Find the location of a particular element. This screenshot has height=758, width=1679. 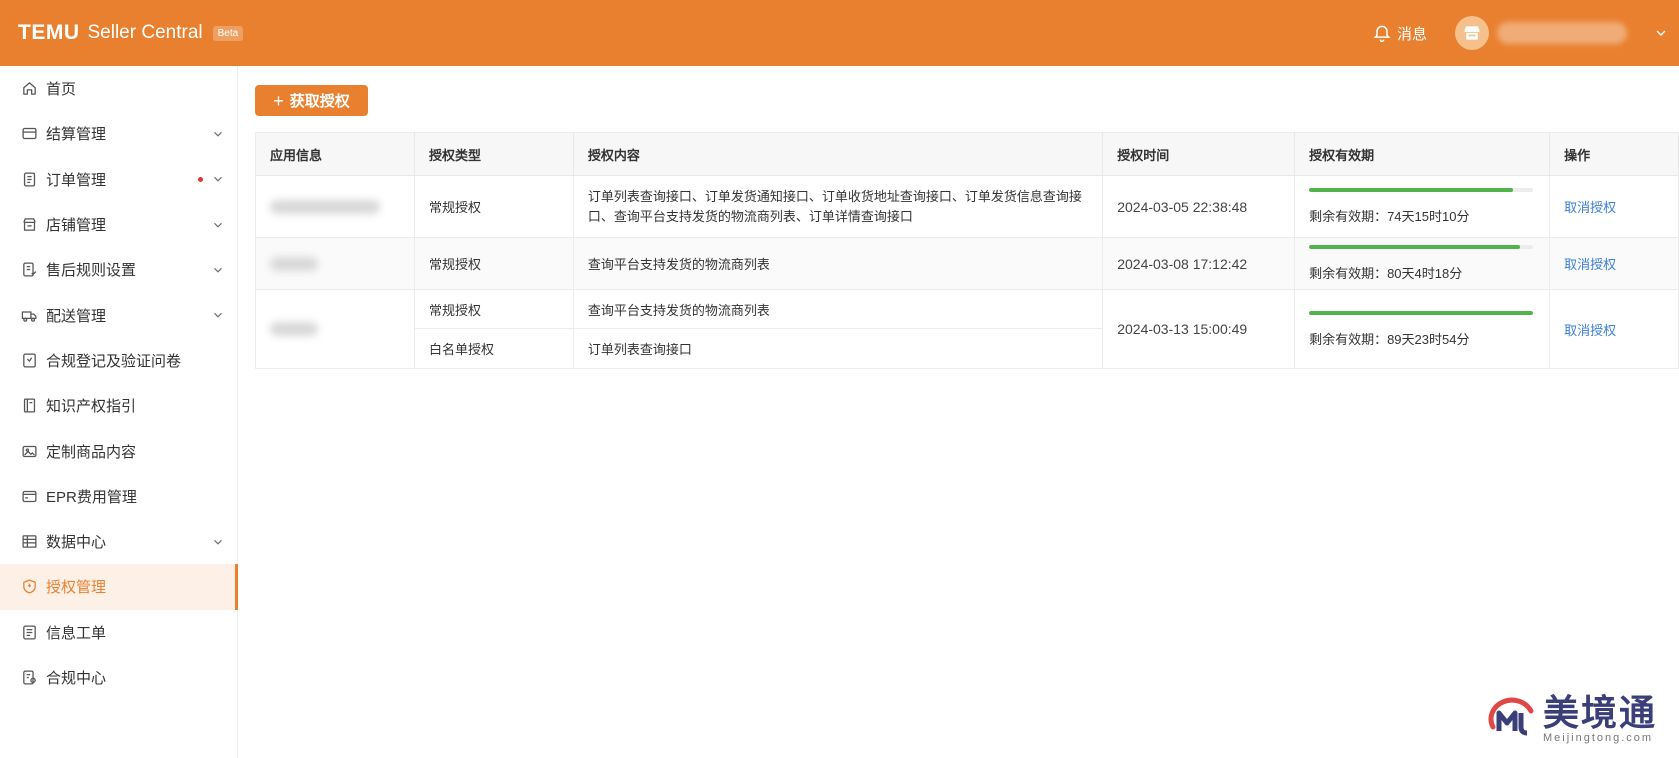

watermark: 美境通 Meijingtong.com is located at coordinates (1572, 719).